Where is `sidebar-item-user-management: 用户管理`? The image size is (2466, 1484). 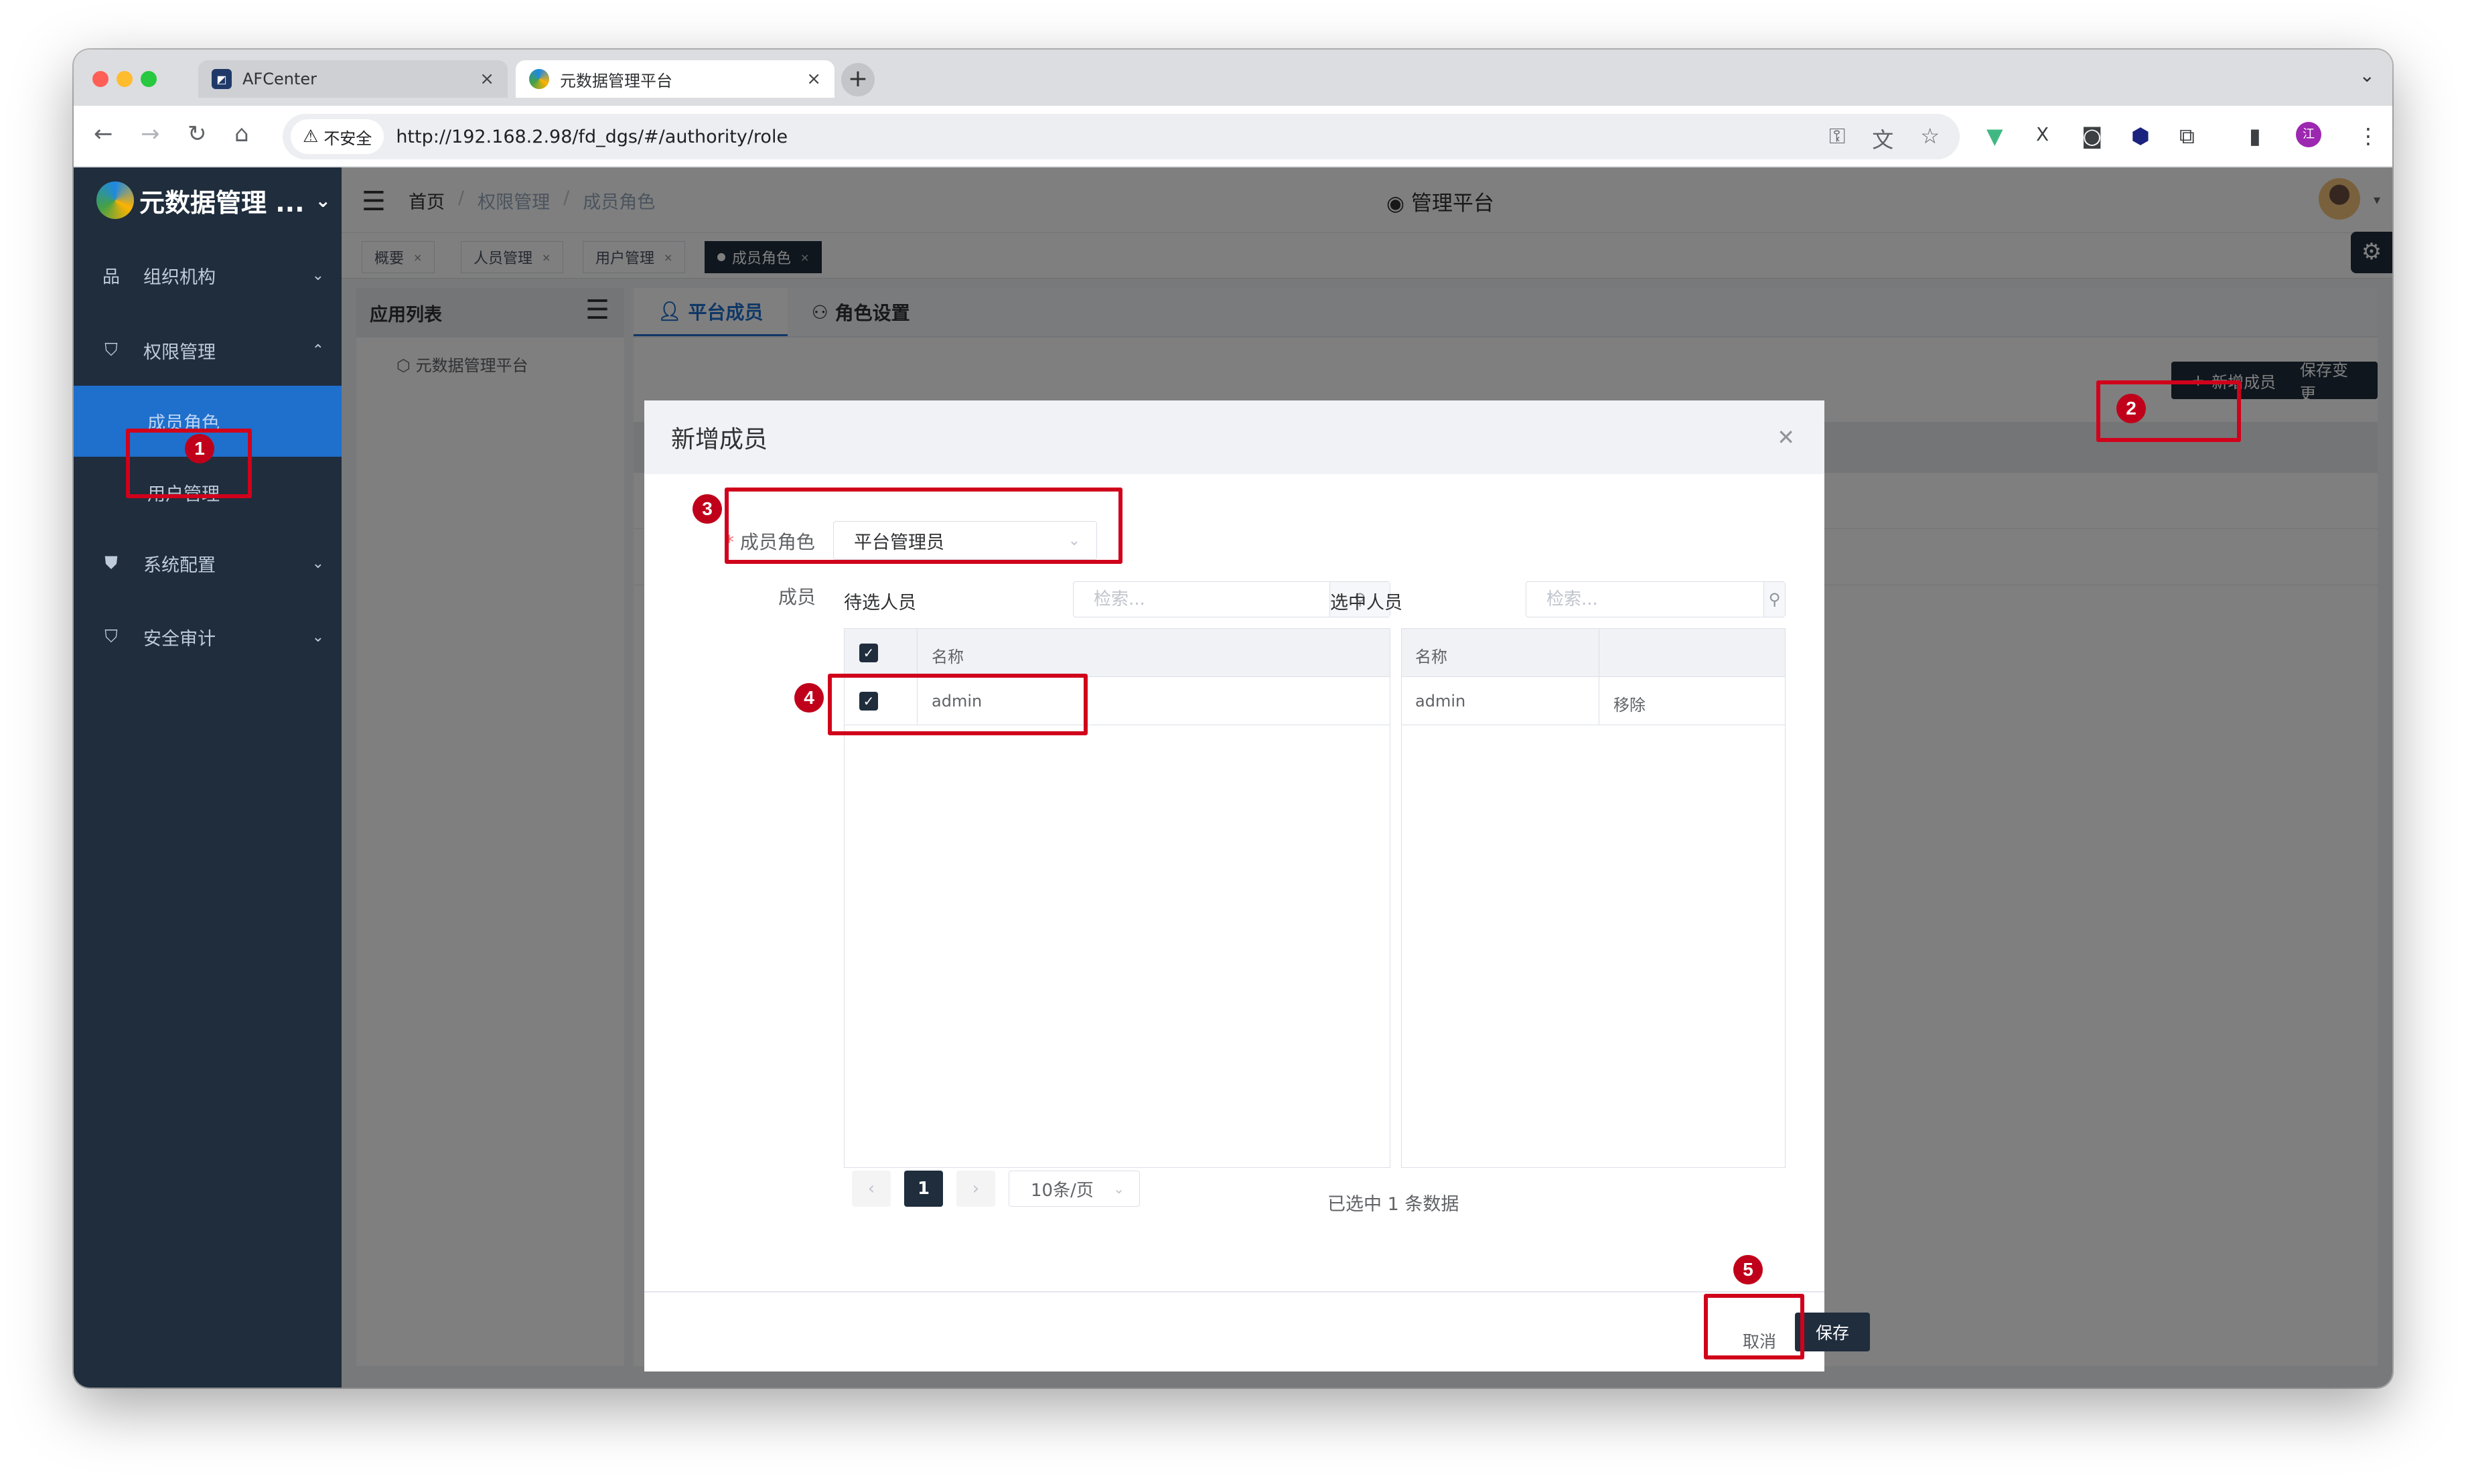
sidebar-item-user-management: 用户管理 is located at coordinates (208, 492).